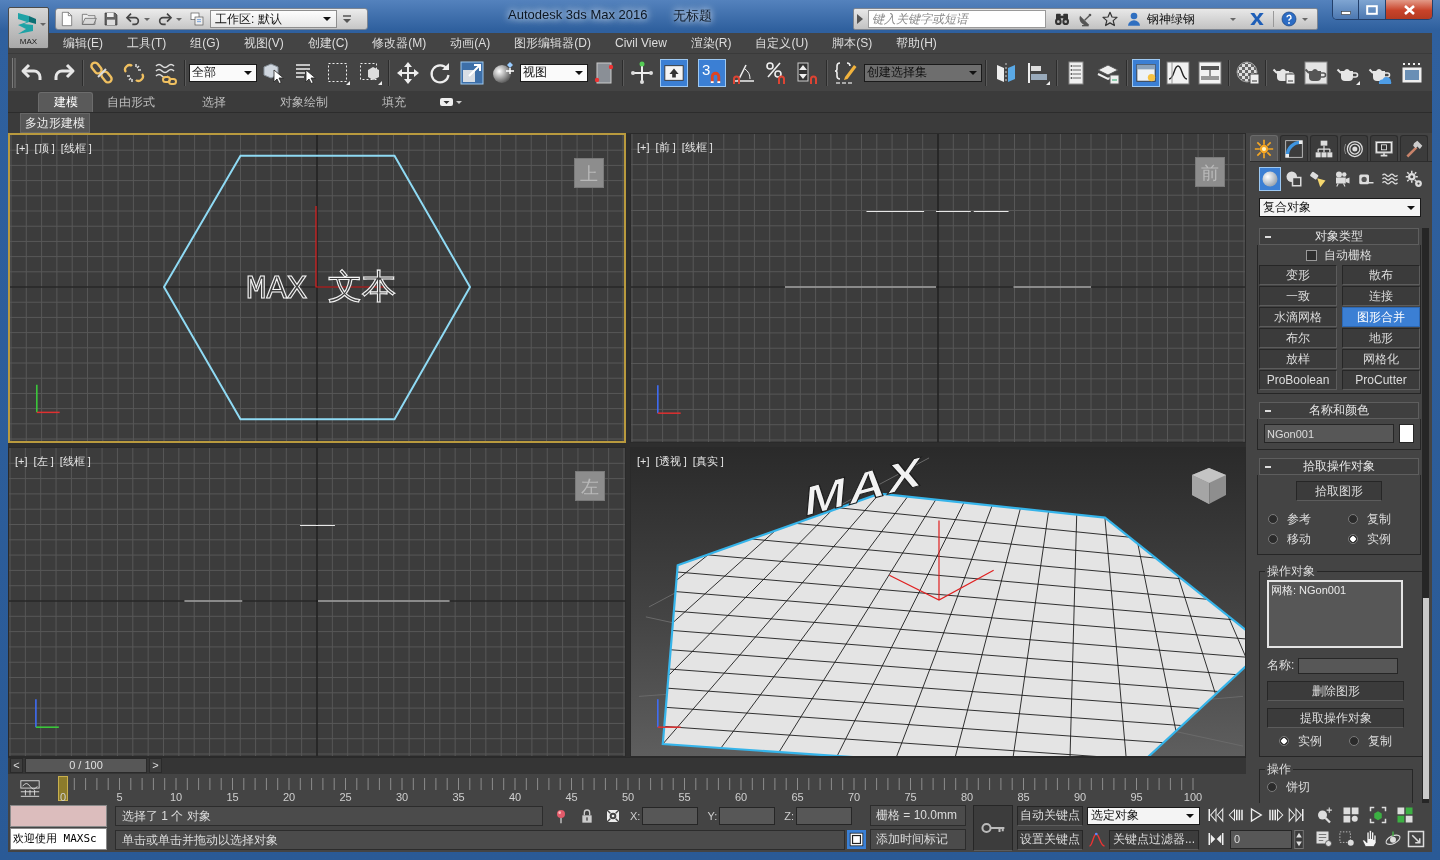  I want to click on workspace-dropdown: 工作区: 默认, so click(273, 19).